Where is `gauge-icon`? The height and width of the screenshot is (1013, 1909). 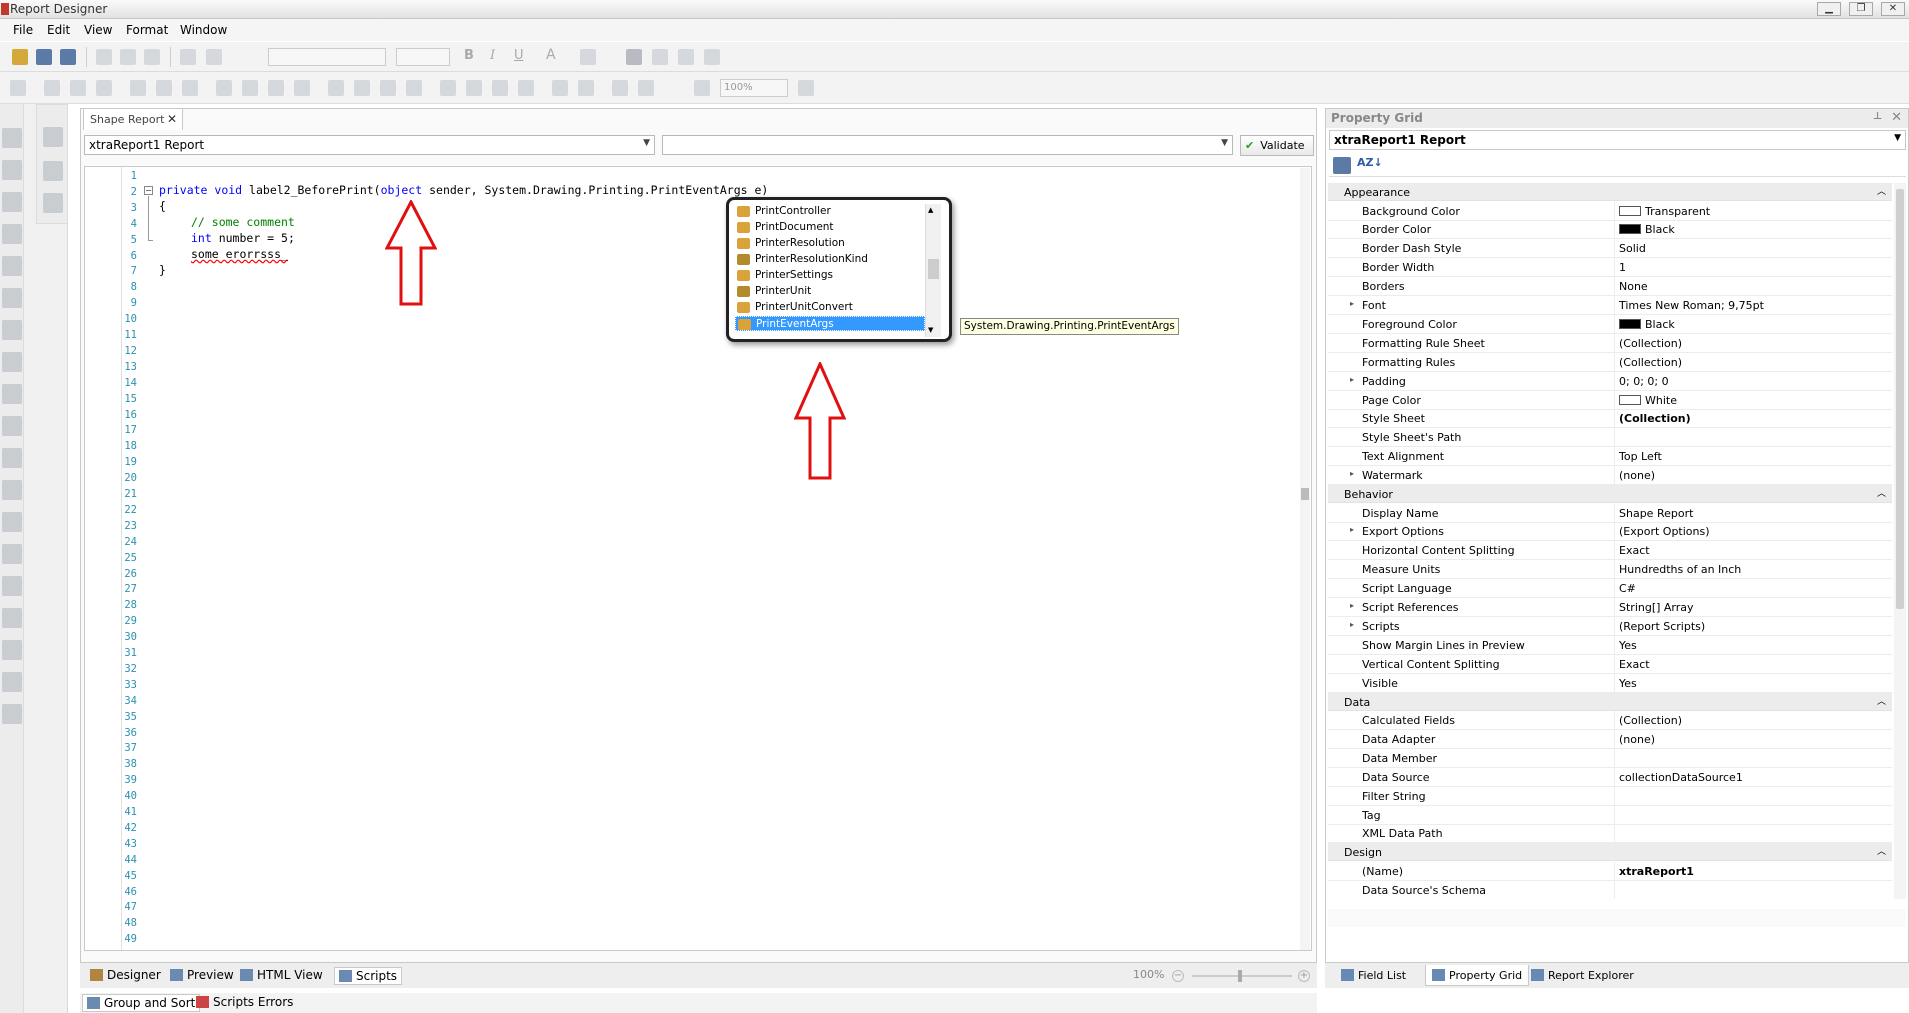 gauge-icon is located at coordinates (12, 522).